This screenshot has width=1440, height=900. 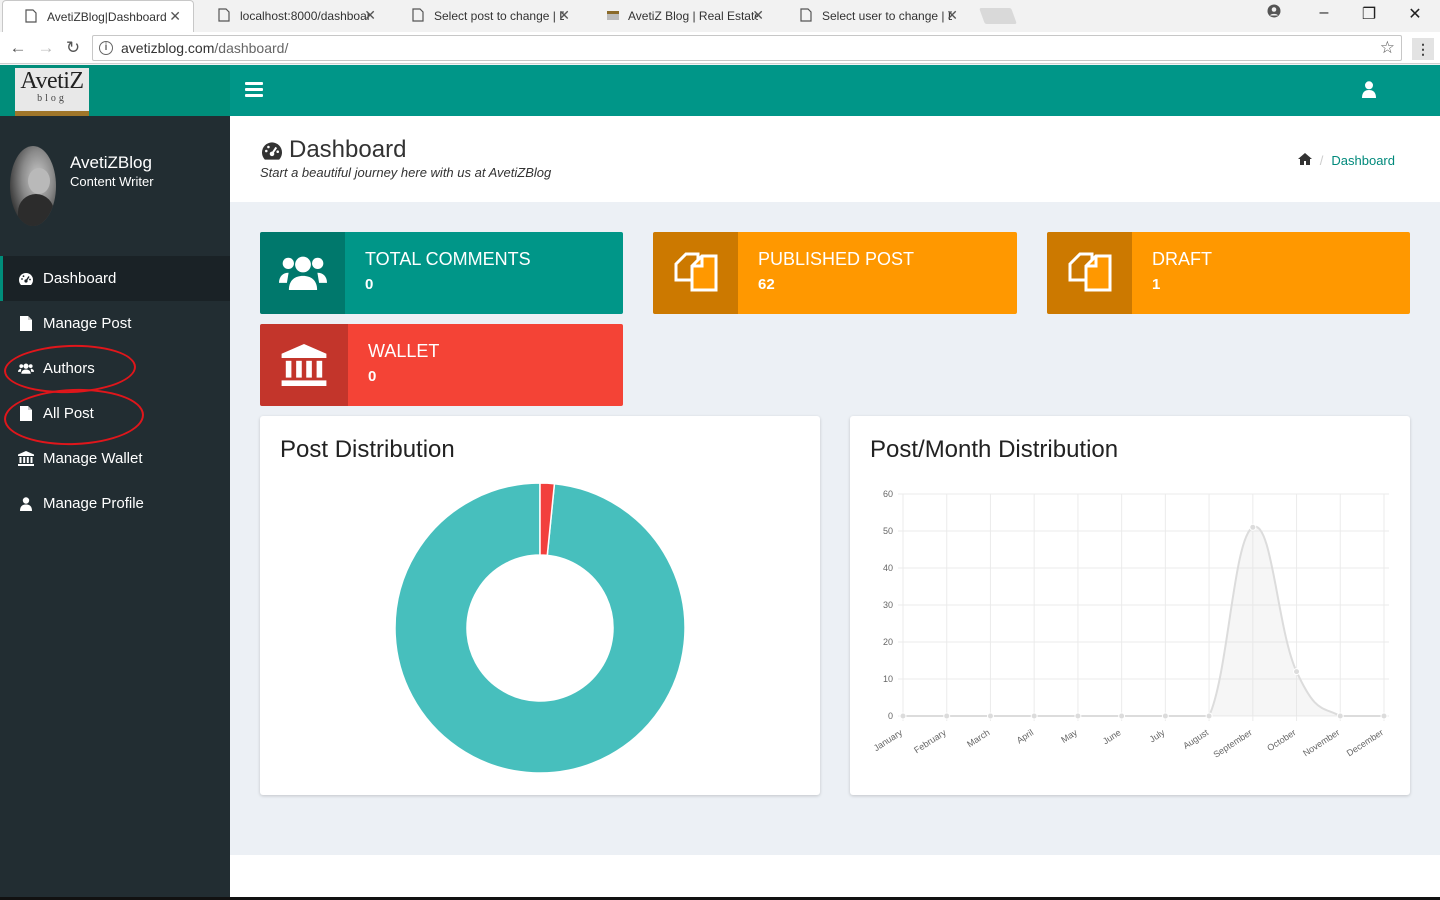 I want to click on site-logo: AvetiZ blog, so click(x=52, y=92).